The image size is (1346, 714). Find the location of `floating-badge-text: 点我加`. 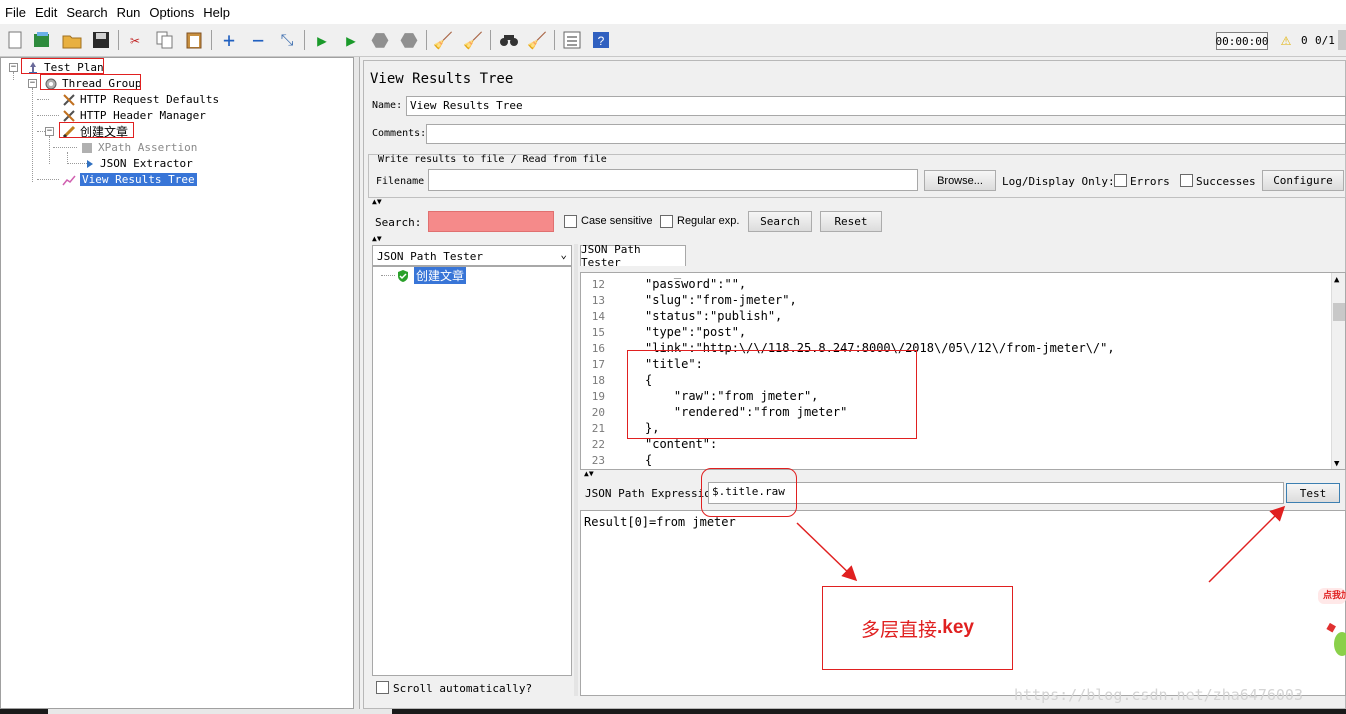

floating-badge-text: 点我加 is located at coordinates (1334, 595).